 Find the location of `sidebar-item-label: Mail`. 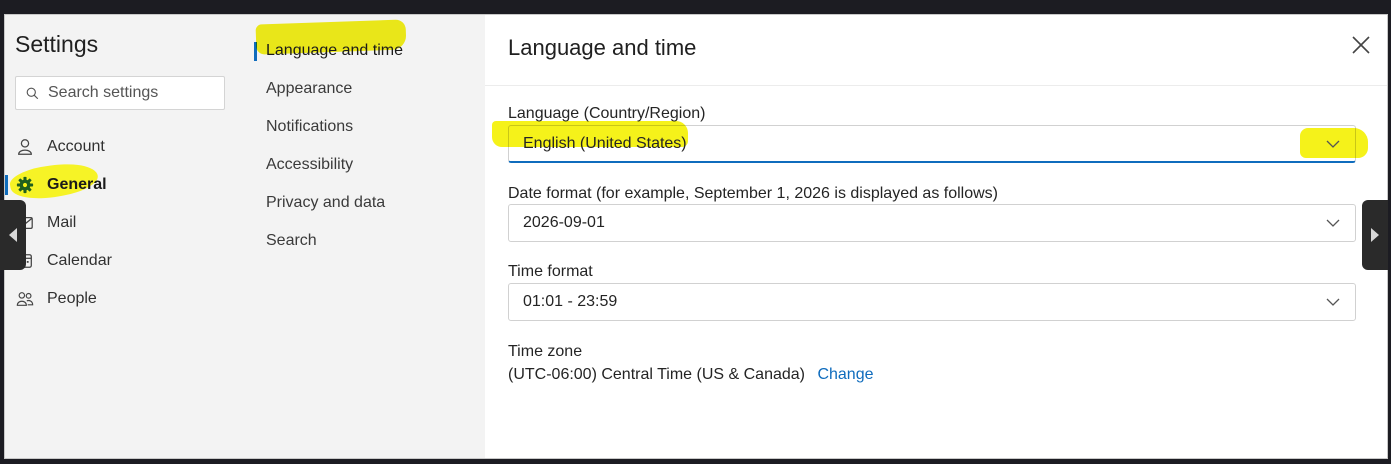

sidebar-item-label: Mail is located at coordinates (62, 222).